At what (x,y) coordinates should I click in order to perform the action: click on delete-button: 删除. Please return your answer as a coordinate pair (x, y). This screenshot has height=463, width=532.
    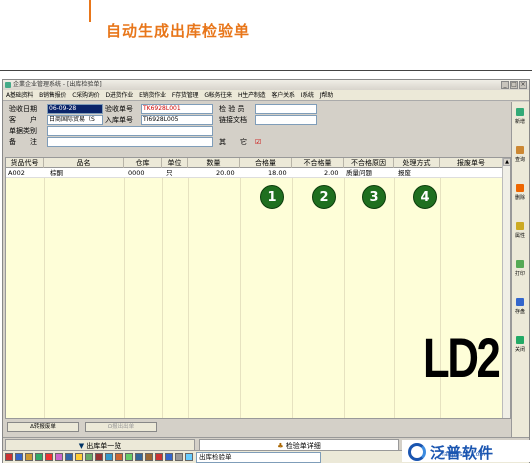
    Looking at the image, I should click on (520, 196).